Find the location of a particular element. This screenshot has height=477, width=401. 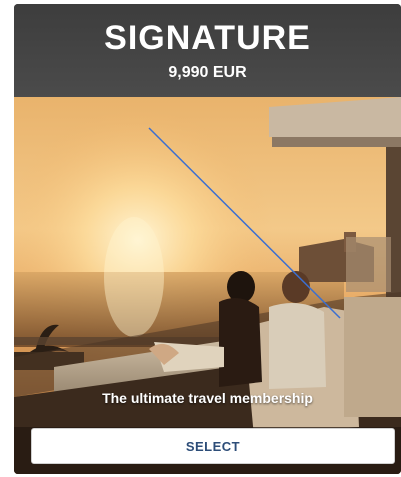

plan-title: SIGNATURE is located at coordinates (207, 38).